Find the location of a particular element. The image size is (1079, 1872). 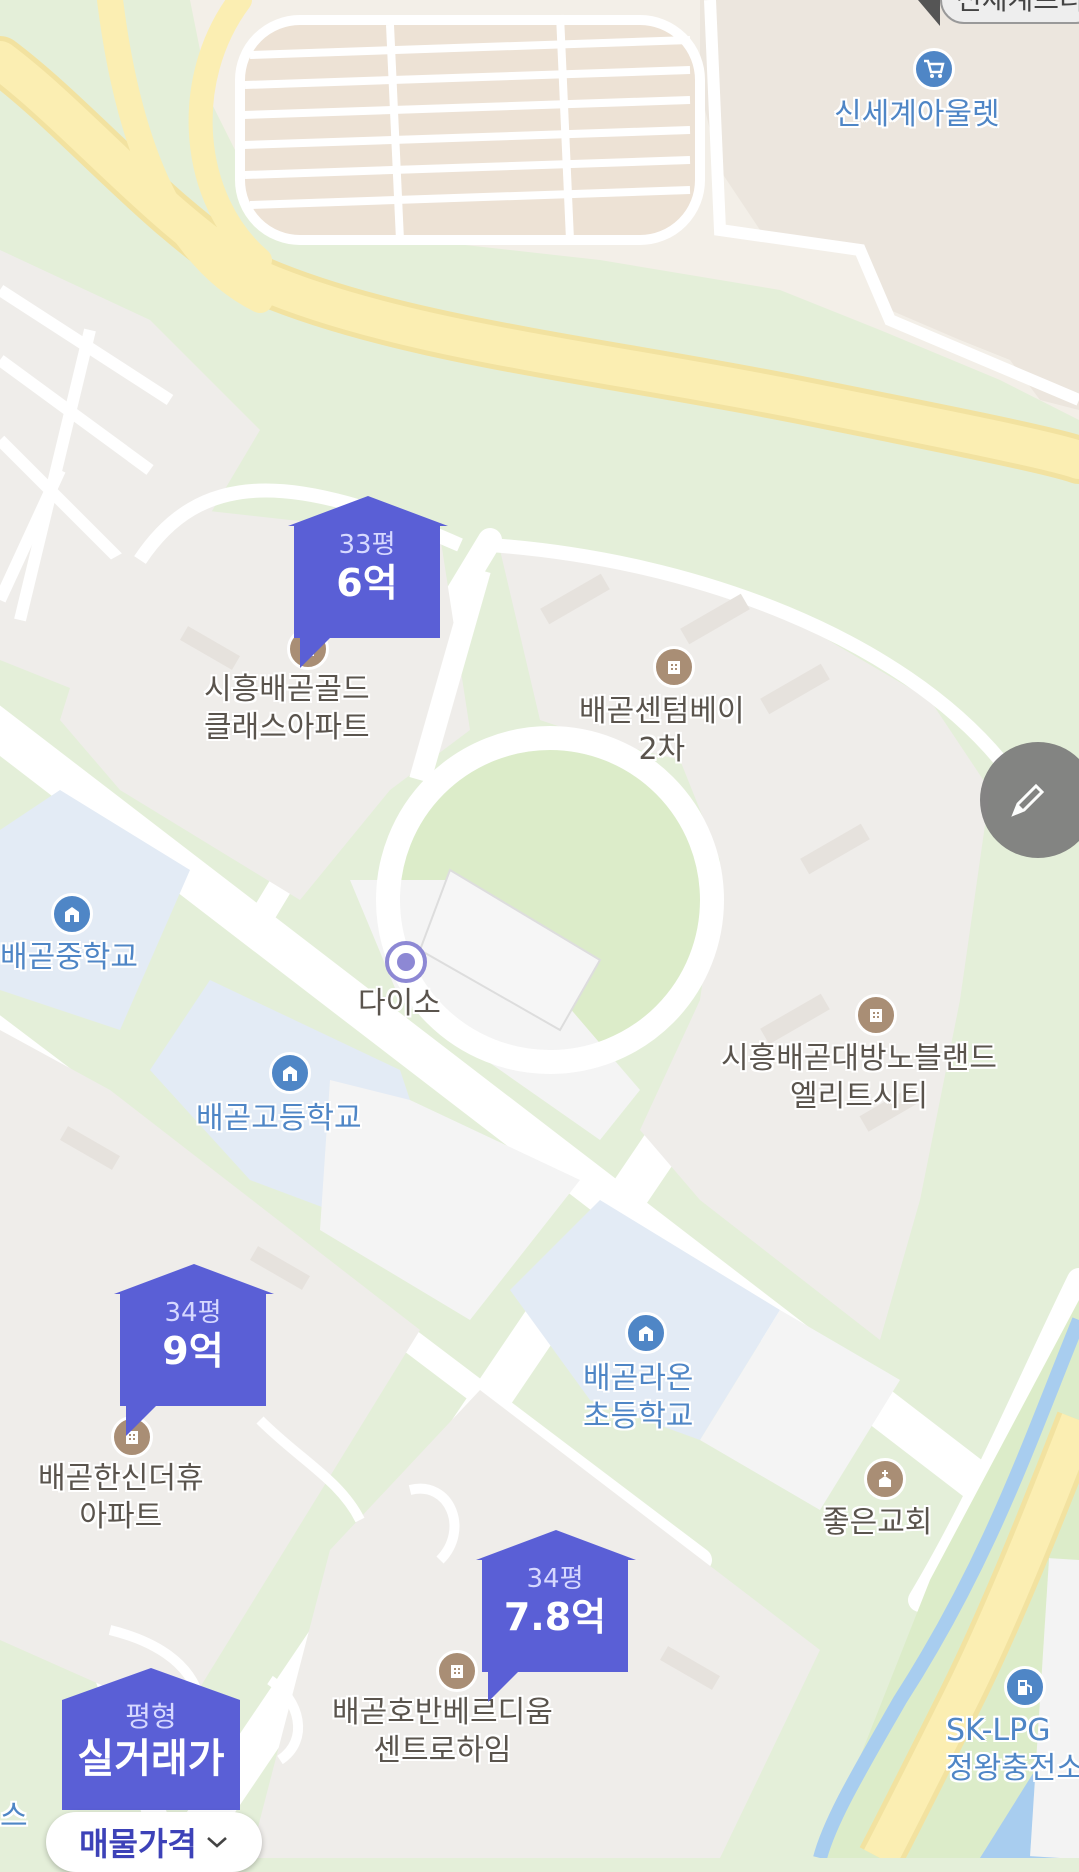

shopping-cart-icon is located at coordinates (934, 69).